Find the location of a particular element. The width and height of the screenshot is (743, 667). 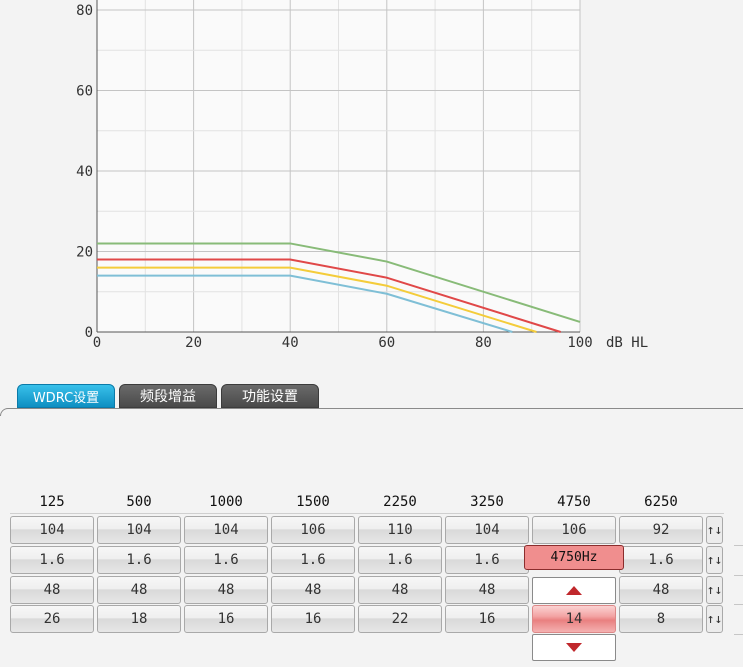

tab-wdrc-settings: WDRC设置 is located at coordinates (66, 396).